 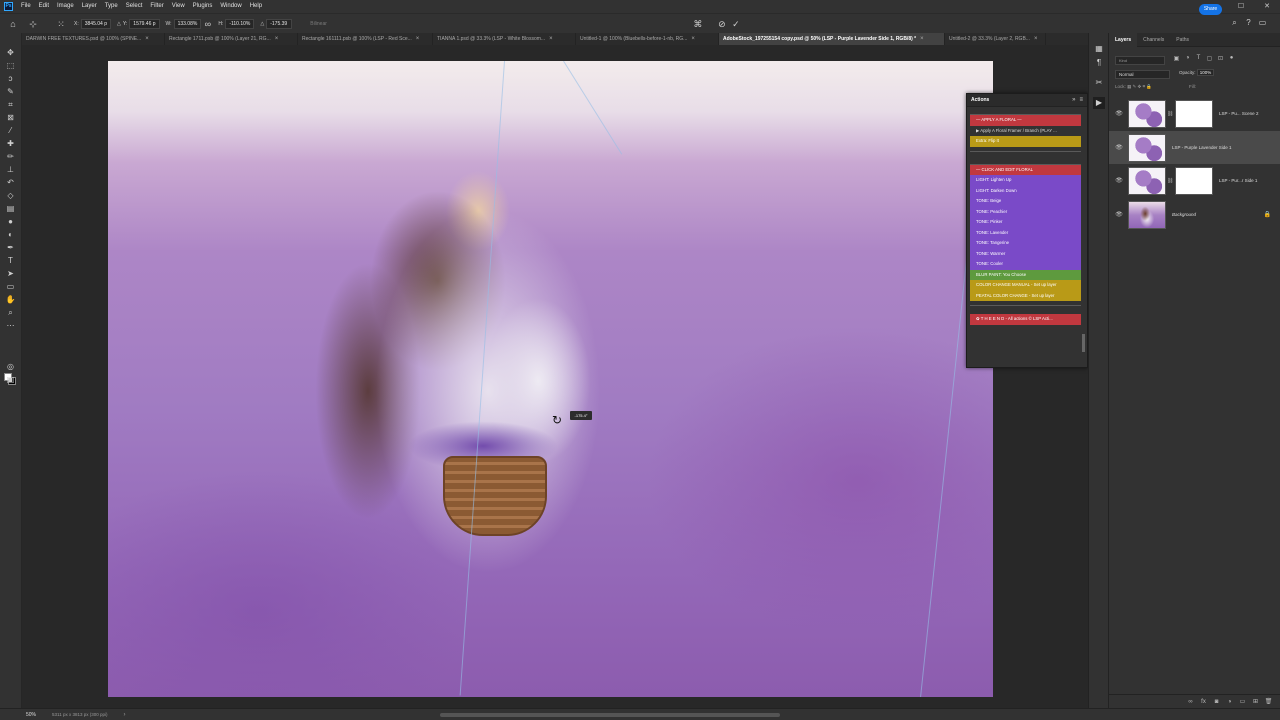 What do you see at coordinates (44, 6) in the screenshot?
I see `menu-edit: Edit` at bounding box center [44, 6].